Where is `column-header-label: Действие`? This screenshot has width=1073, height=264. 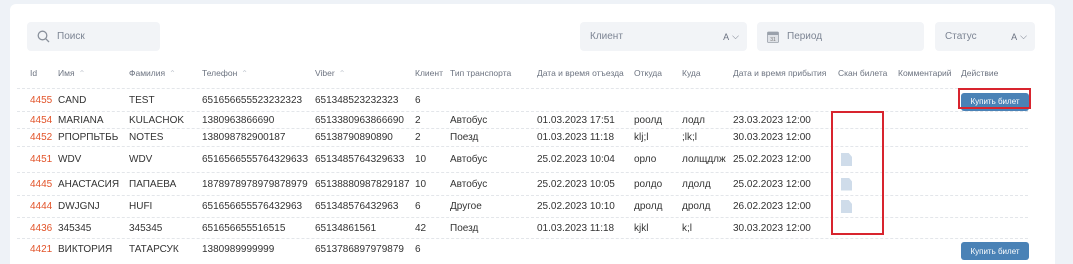
column-header-label: Действие is located at coordinates (980, 73).